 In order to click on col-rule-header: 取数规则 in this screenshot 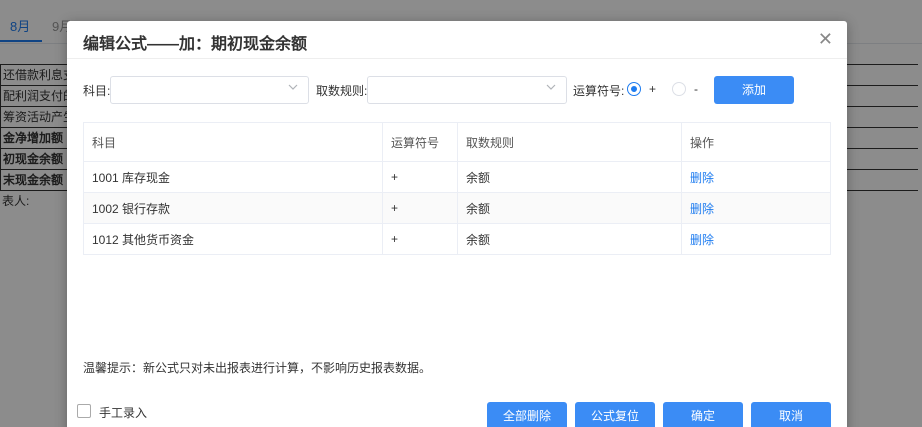, I will do `click(569, 142)`.